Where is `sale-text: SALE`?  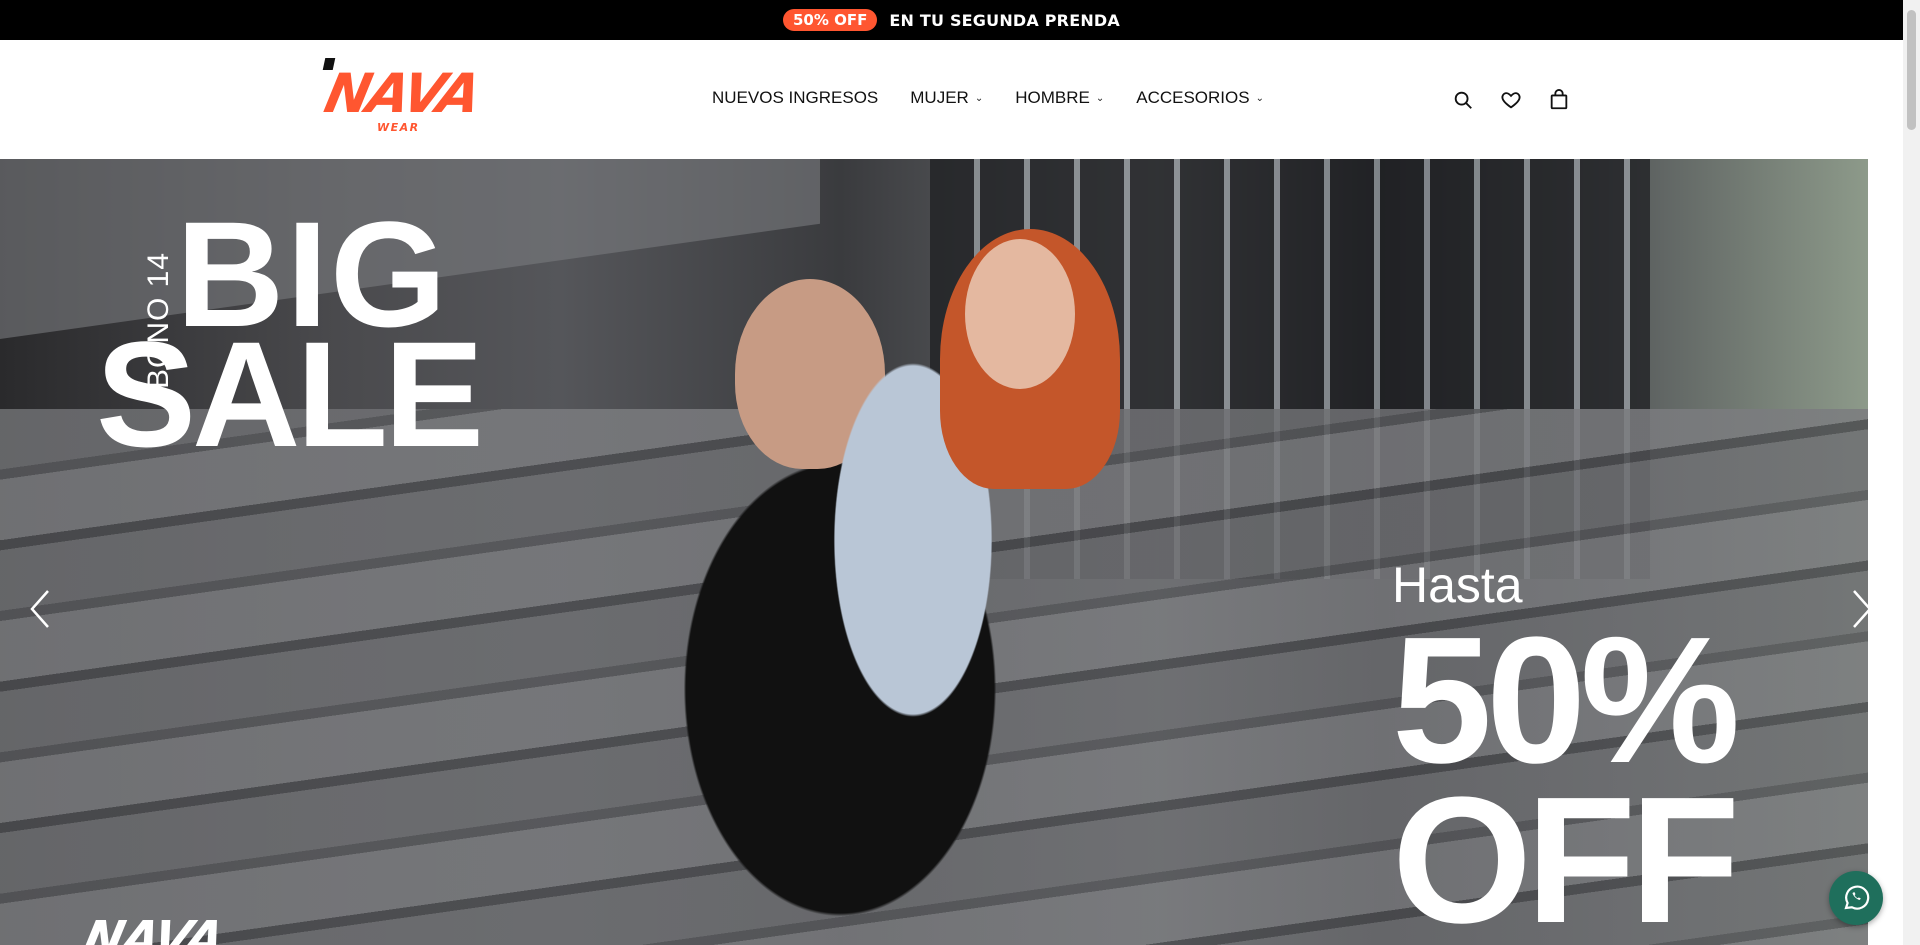
sale-text: SALE is located at coordinates (290, 394).